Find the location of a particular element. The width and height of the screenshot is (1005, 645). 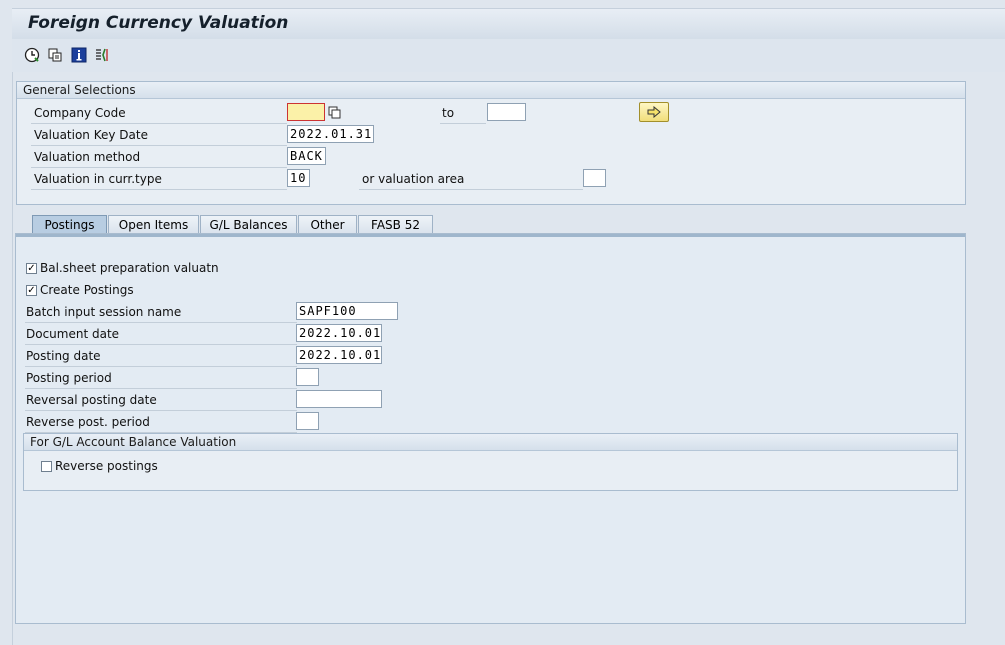

batch-session-label: Batch input session name is located at coordinates (104, 312).